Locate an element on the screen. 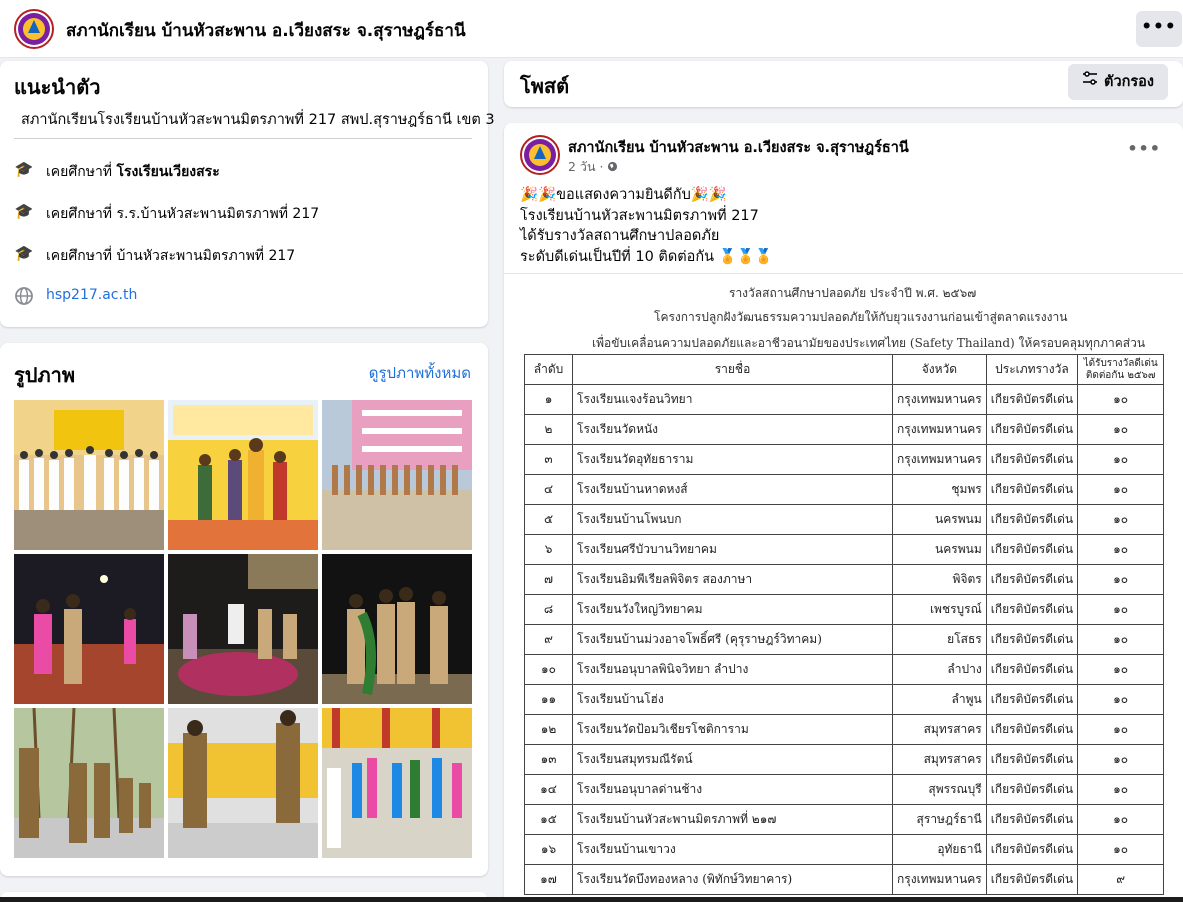  intro-title: แนะนำตัว is located at coordinates (57, 87).